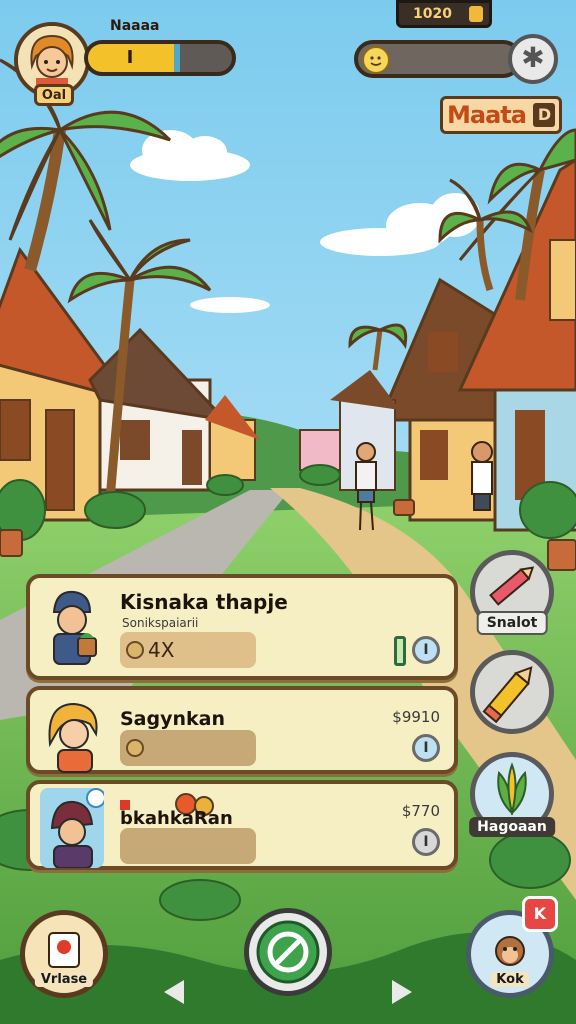 The height and width of the screenshot is (1024, 576). What do you see at coordinates (402, 992) in the screenshot?
I see `next-arrow-icon` at bounding box center [402, 992].